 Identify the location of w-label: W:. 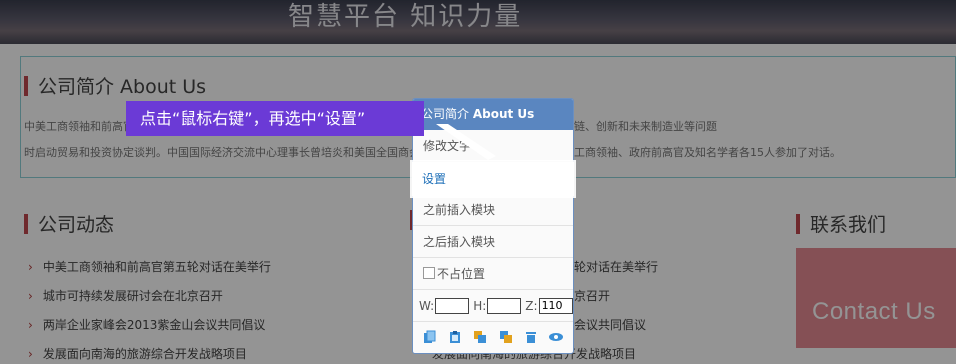
(427, 305).